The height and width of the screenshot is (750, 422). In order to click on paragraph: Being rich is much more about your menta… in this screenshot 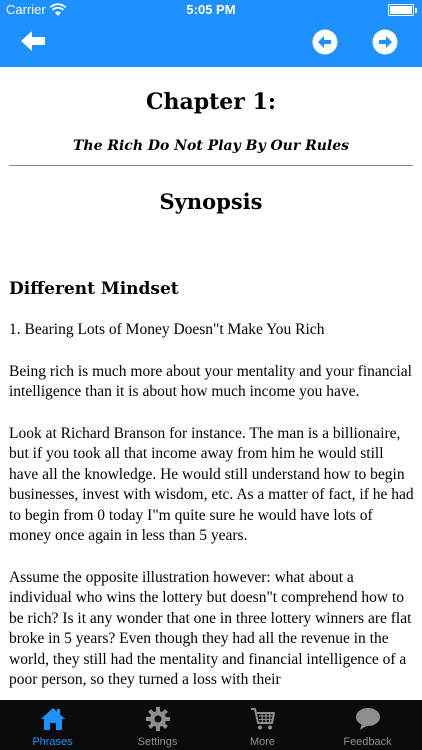, I will do `click(210, 381)`.